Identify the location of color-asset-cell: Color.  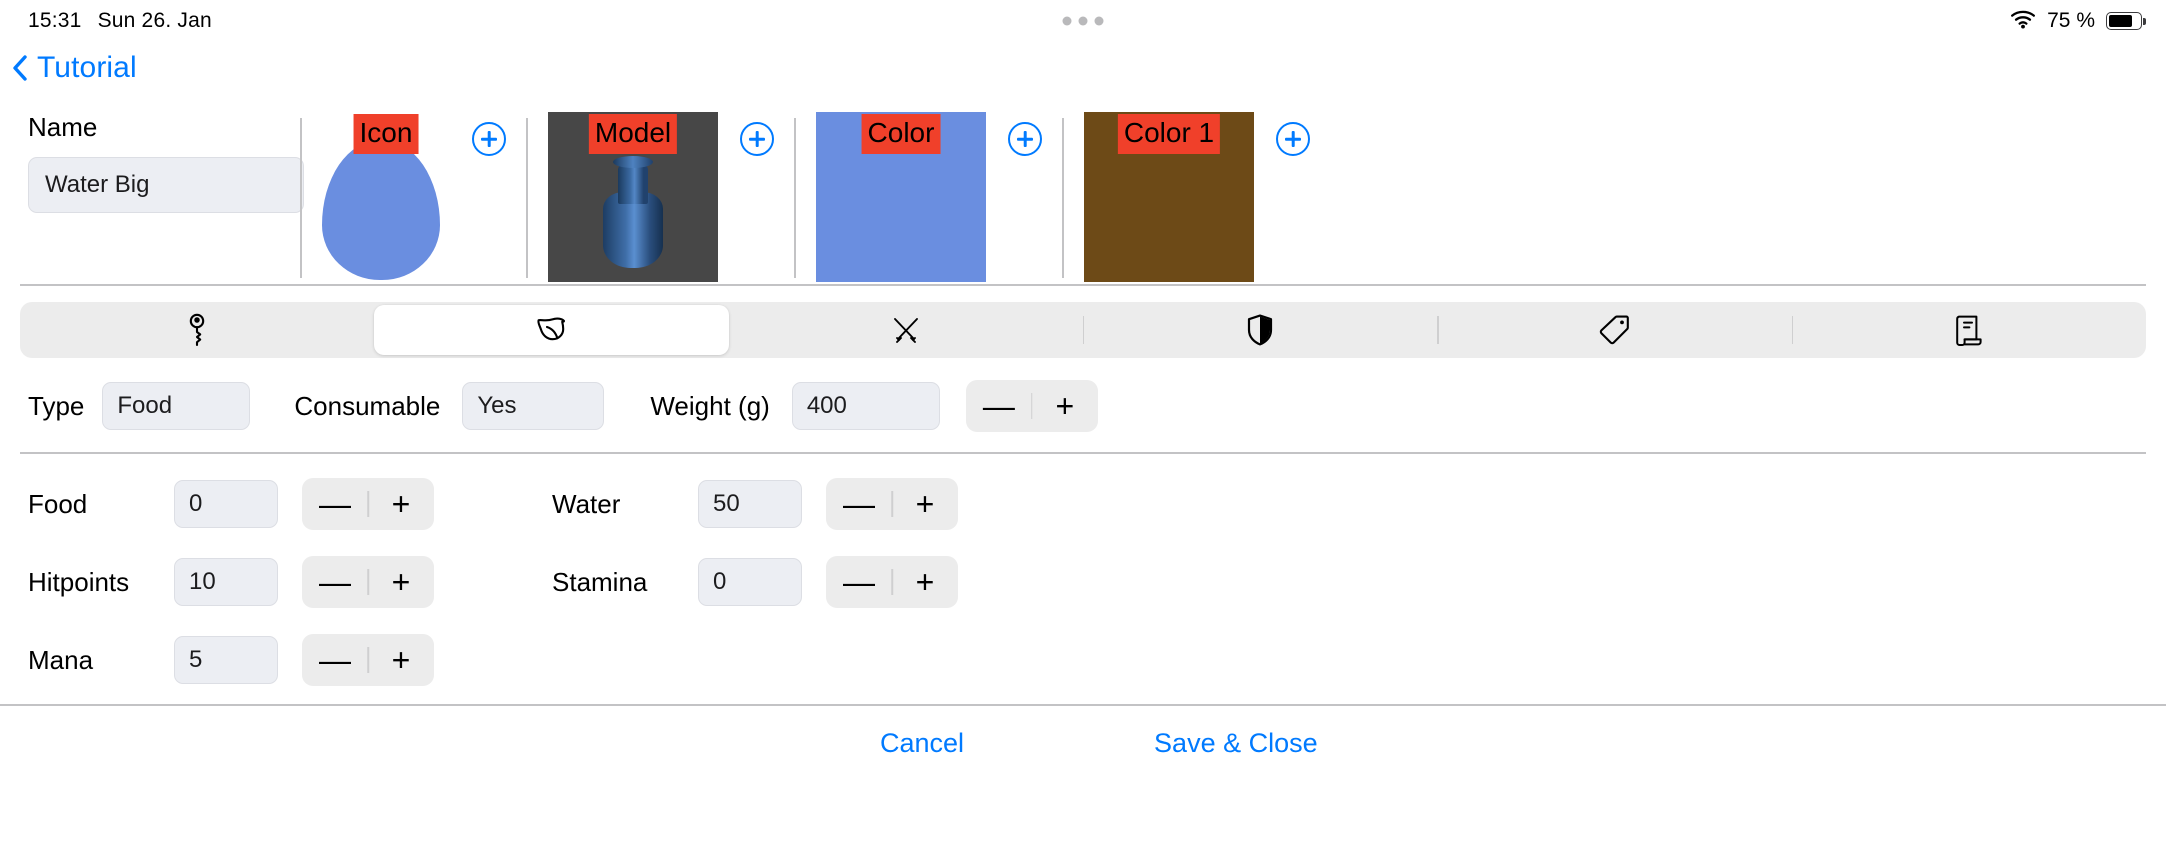
(929, 197).